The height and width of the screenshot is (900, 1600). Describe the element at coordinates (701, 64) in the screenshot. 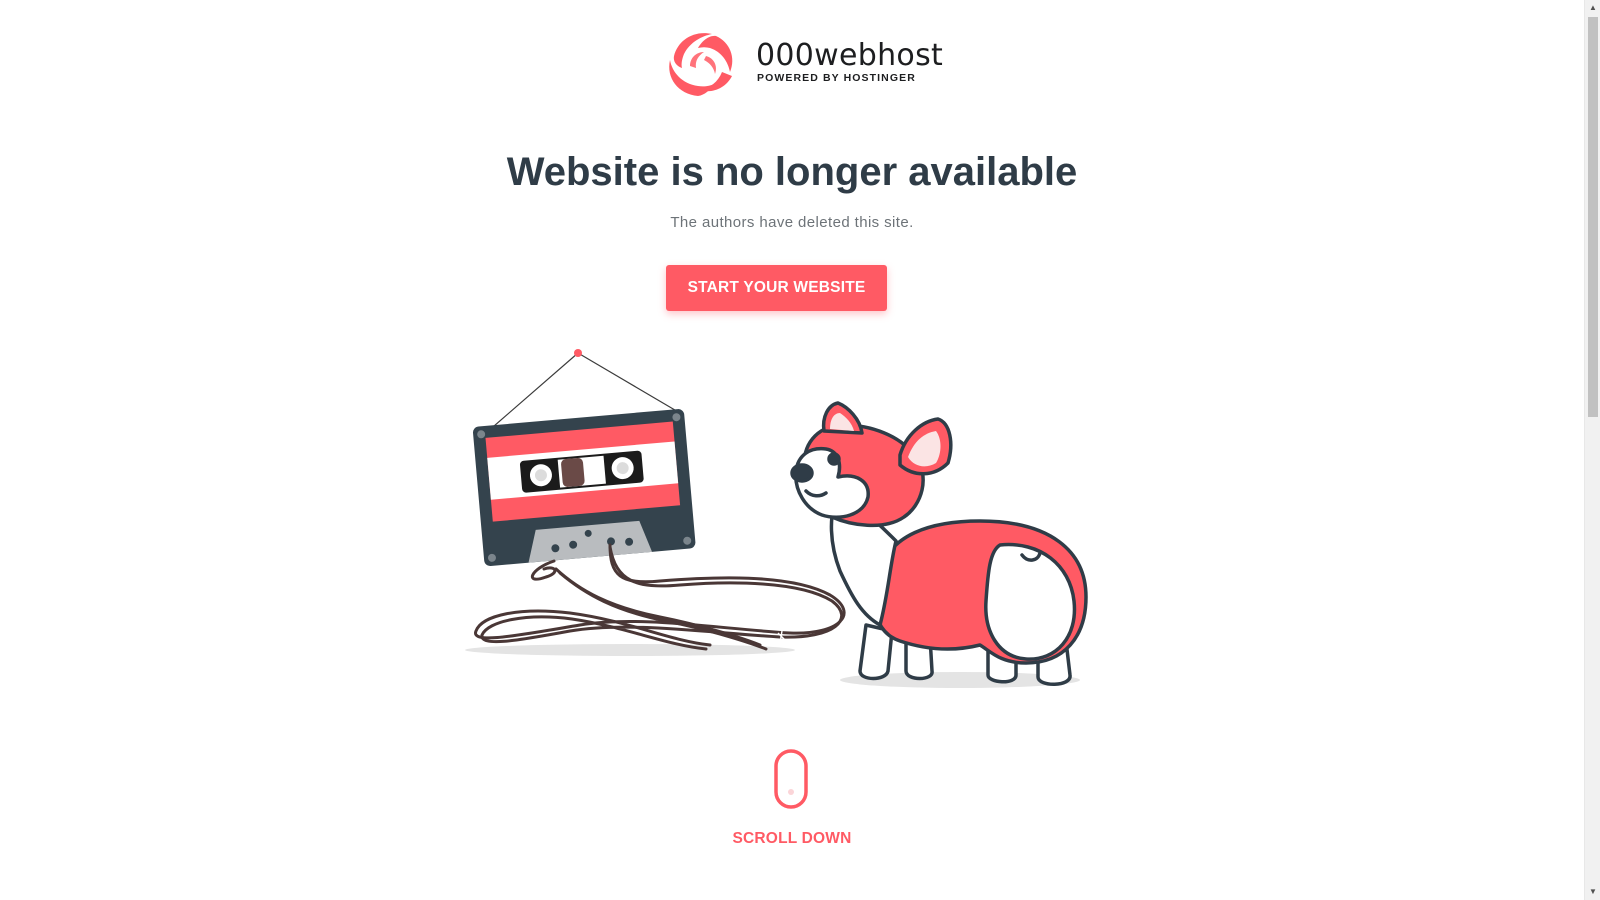

I see `swirl-logo-icon` at that location.